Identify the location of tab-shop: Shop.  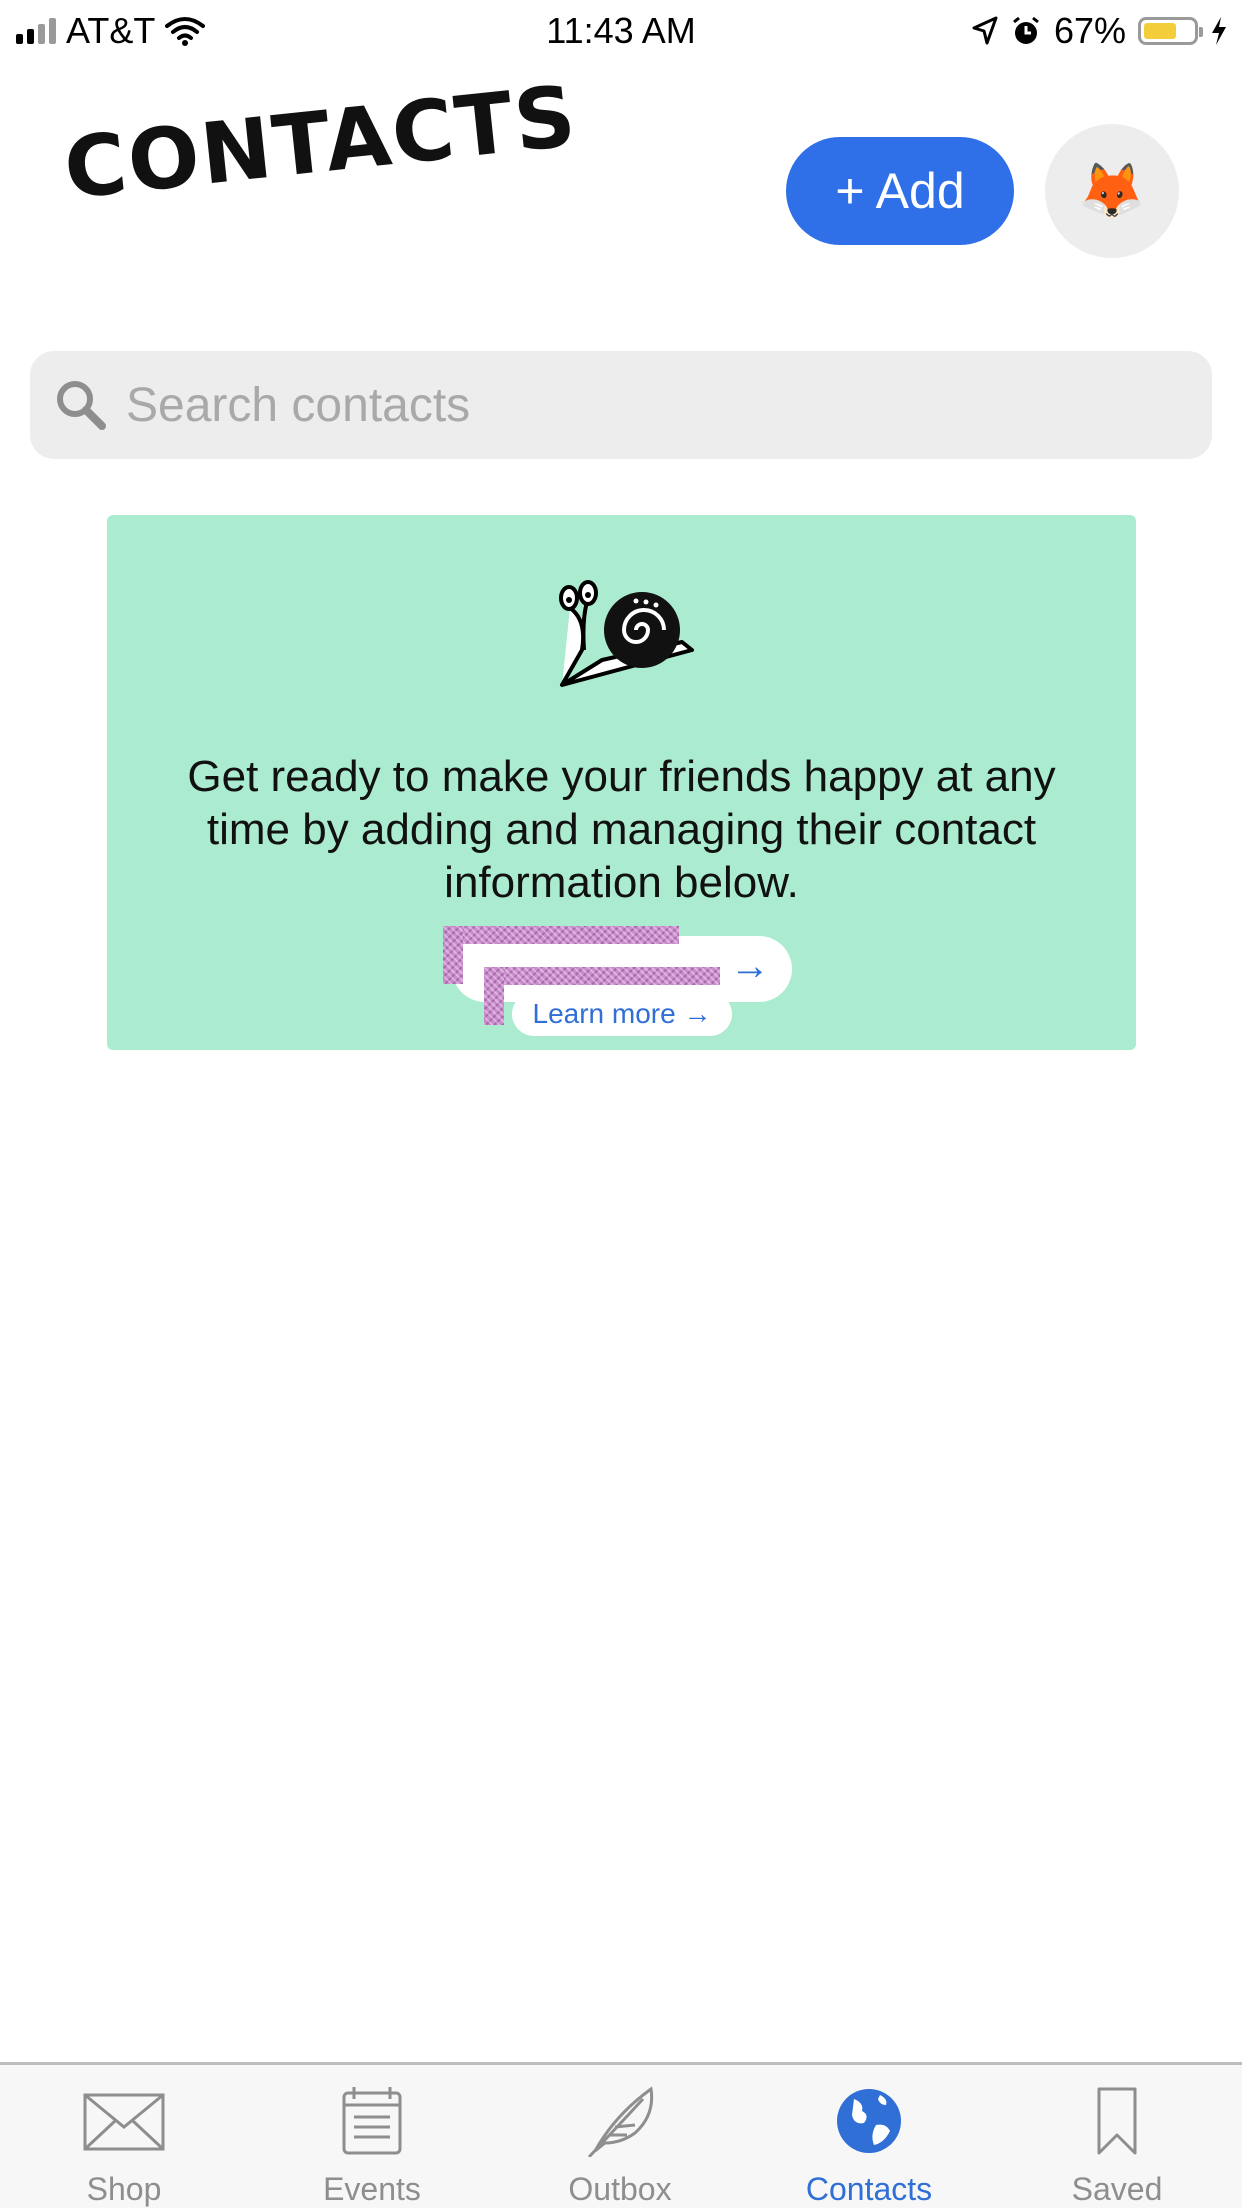
(124, 2136).